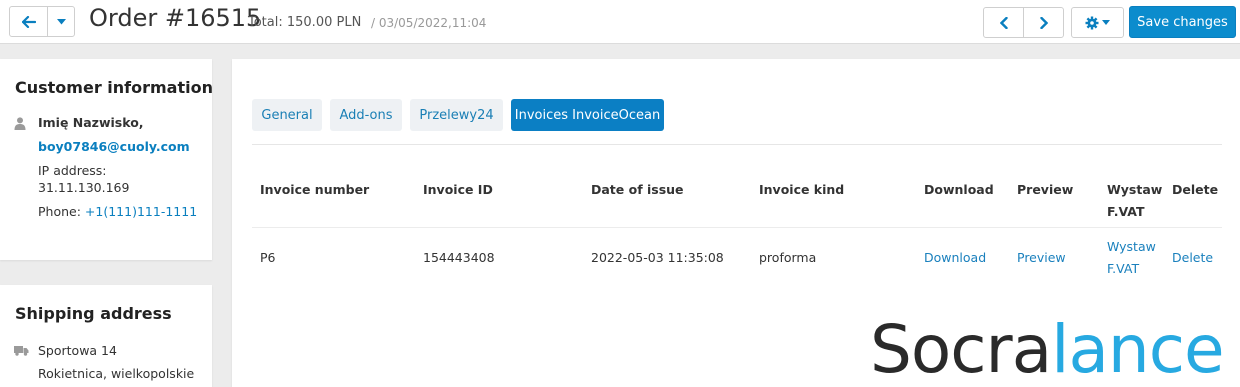 This screenshot has width=1240, height=387. I want to click on preview-link: Preview, so click(1041, 258).